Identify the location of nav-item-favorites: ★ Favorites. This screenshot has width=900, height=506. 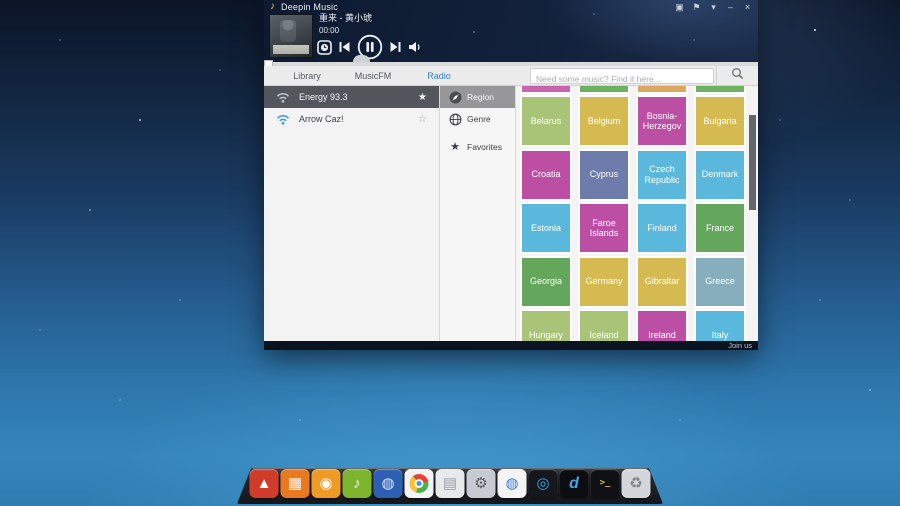
(477, 147).